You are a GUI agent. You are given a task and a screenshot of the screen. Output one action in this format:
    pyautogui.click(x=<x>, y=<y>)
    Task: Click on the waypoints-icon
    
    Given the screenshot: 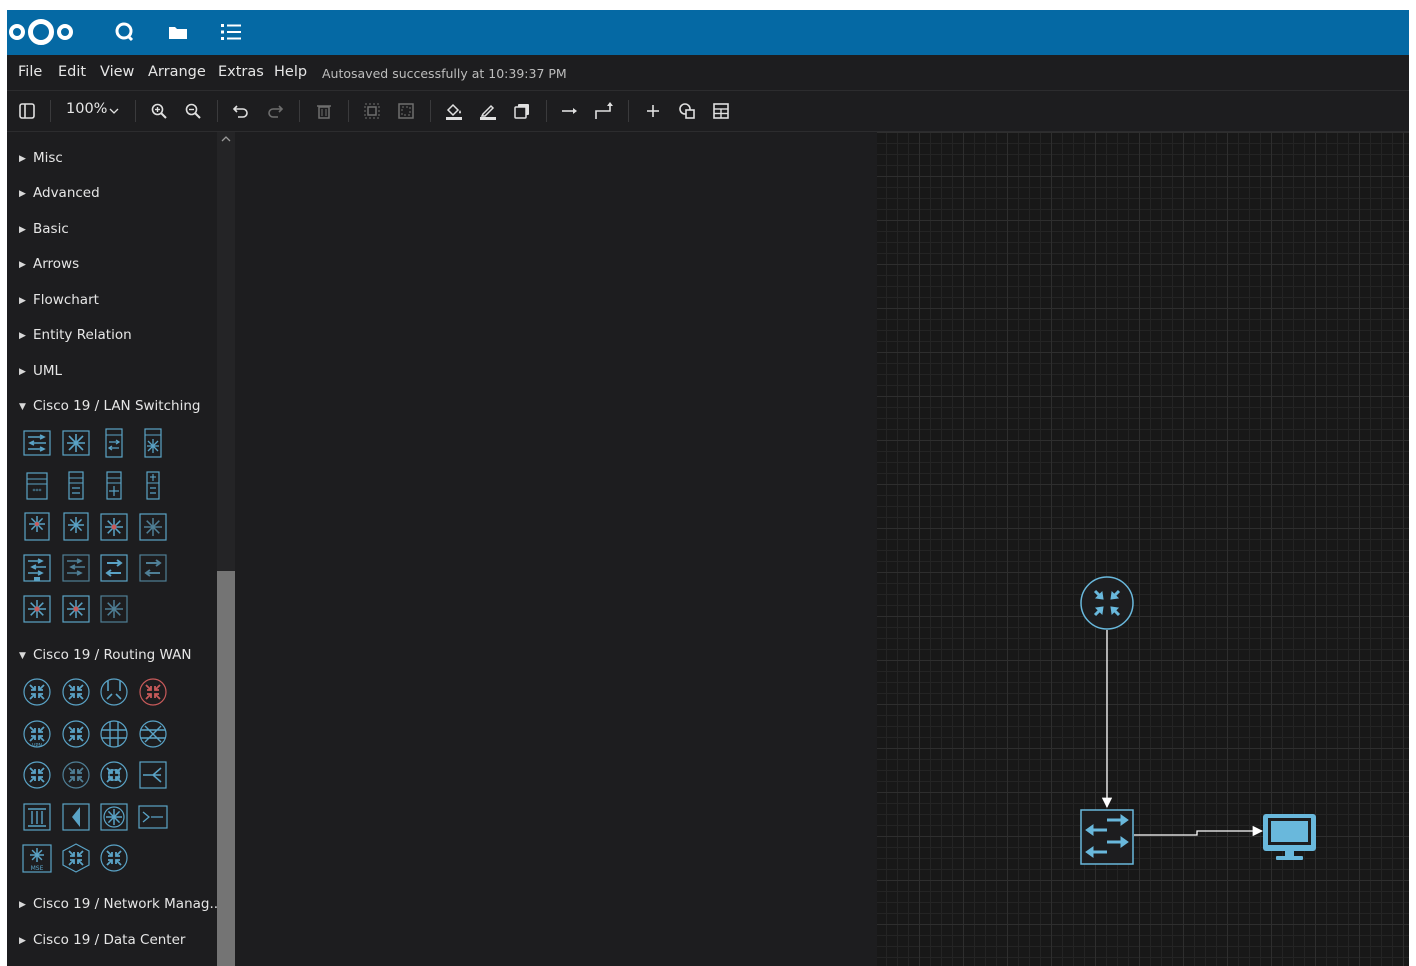 What is the action you would take?
    pyautogui.click(x=604, y=111)
    